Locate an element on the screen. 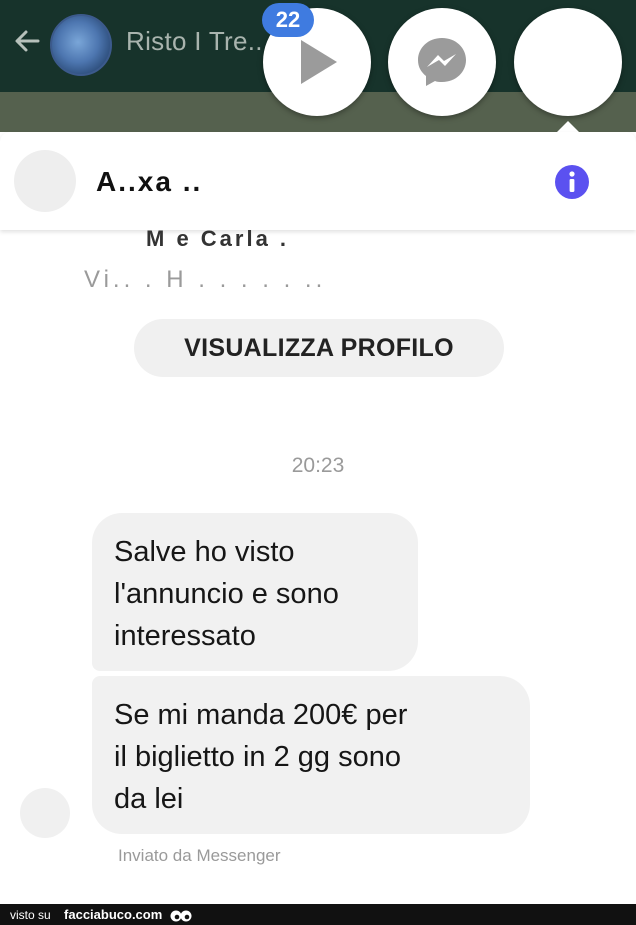  watermark-footer: visto su facciabuco.com is located at coordinates (318, 914).